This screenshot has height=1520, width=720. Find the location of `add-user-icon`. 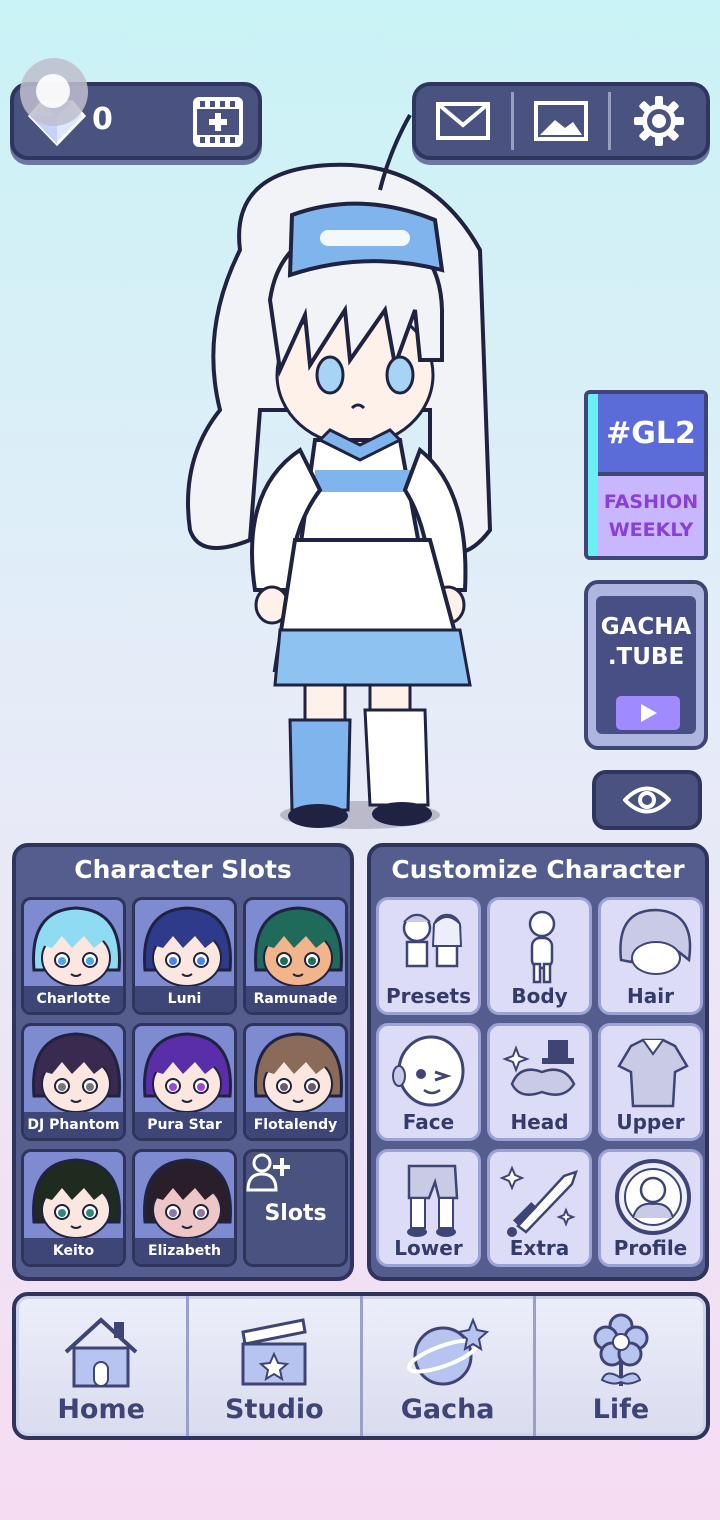

add-user-icon is located at coordinates (268, 1172).